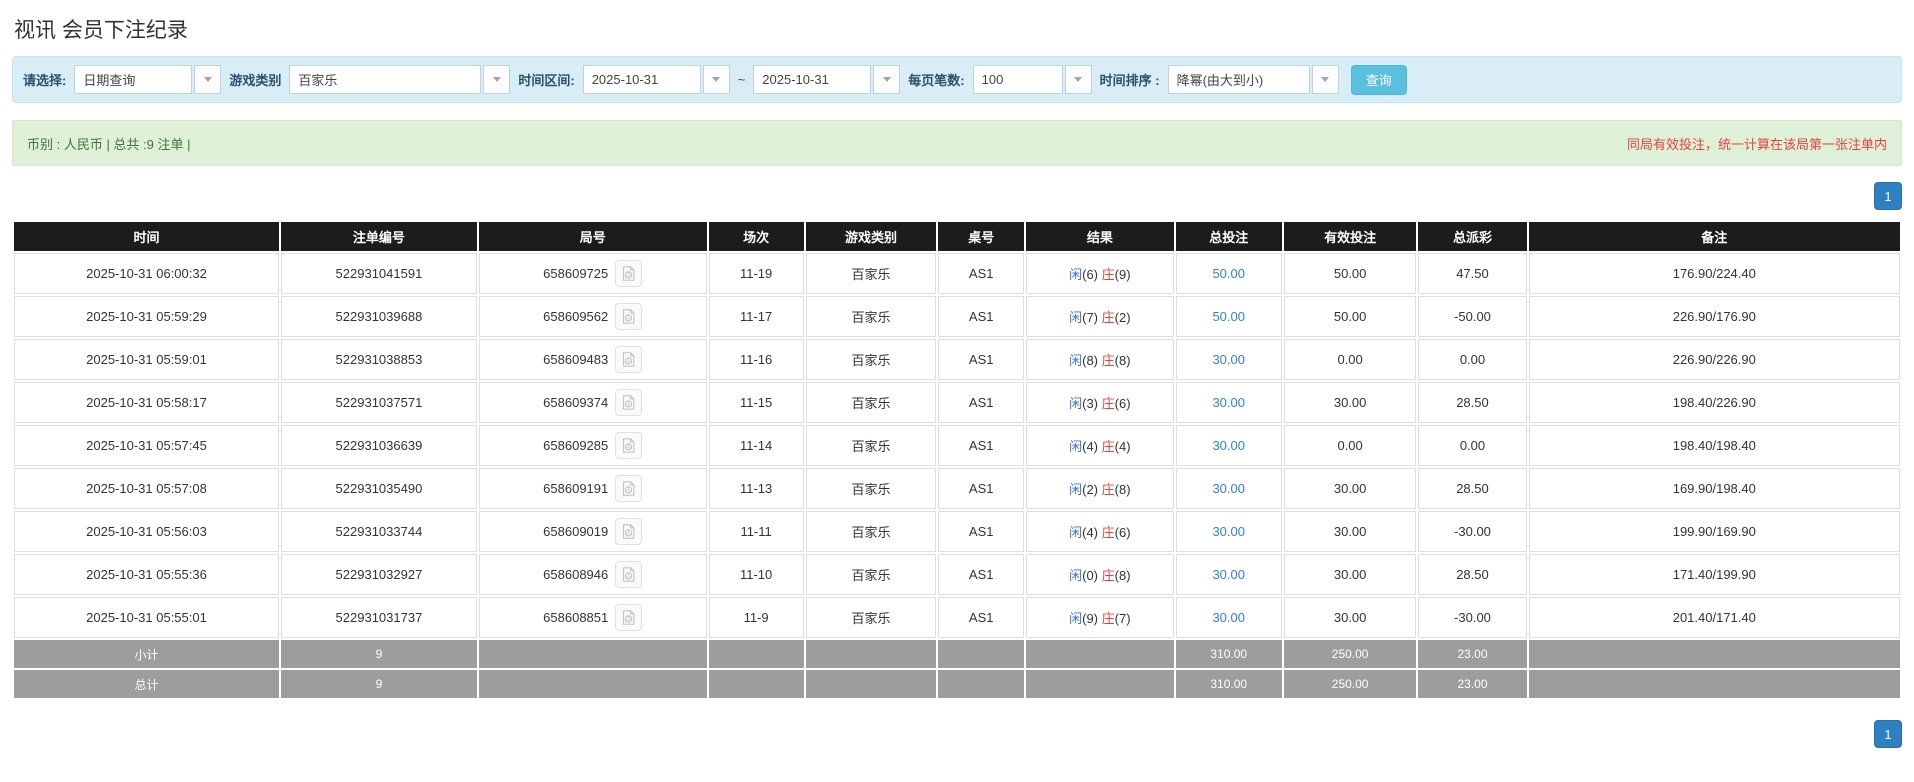  What do you see at coordinates (378, 402) in the screenshot?
I see `cell-bet-id: 522931037571` at bounding box center [378, 402].